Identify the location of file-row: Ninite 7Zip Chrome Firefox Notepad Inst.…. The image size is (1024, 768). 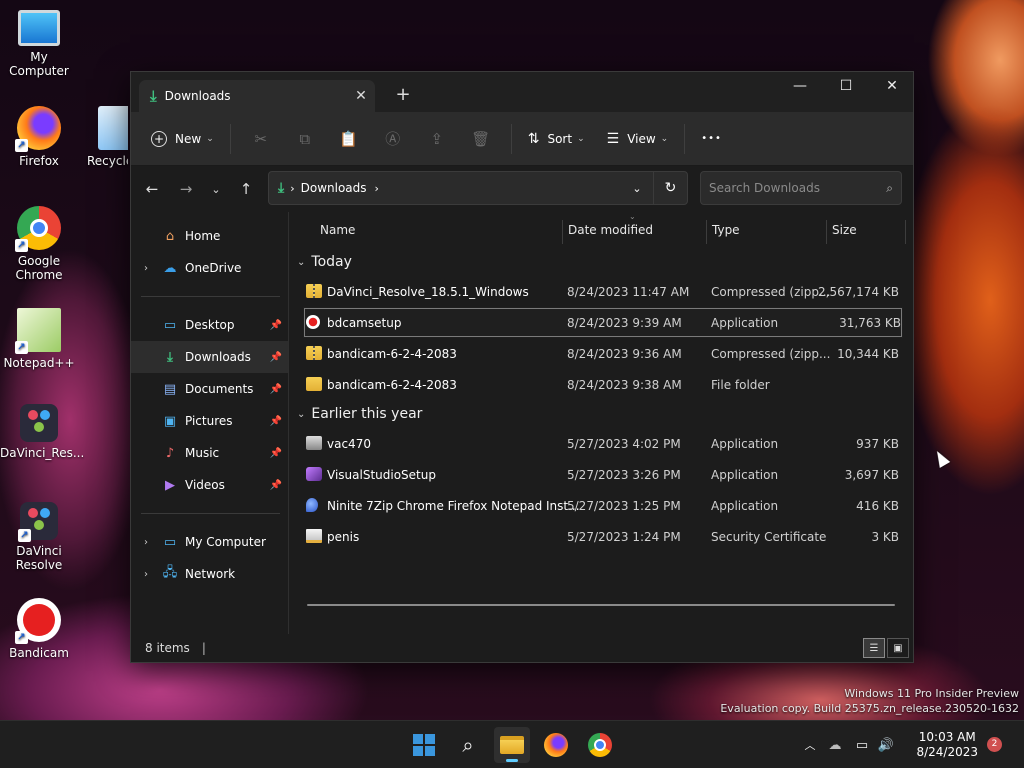
(601, 505).